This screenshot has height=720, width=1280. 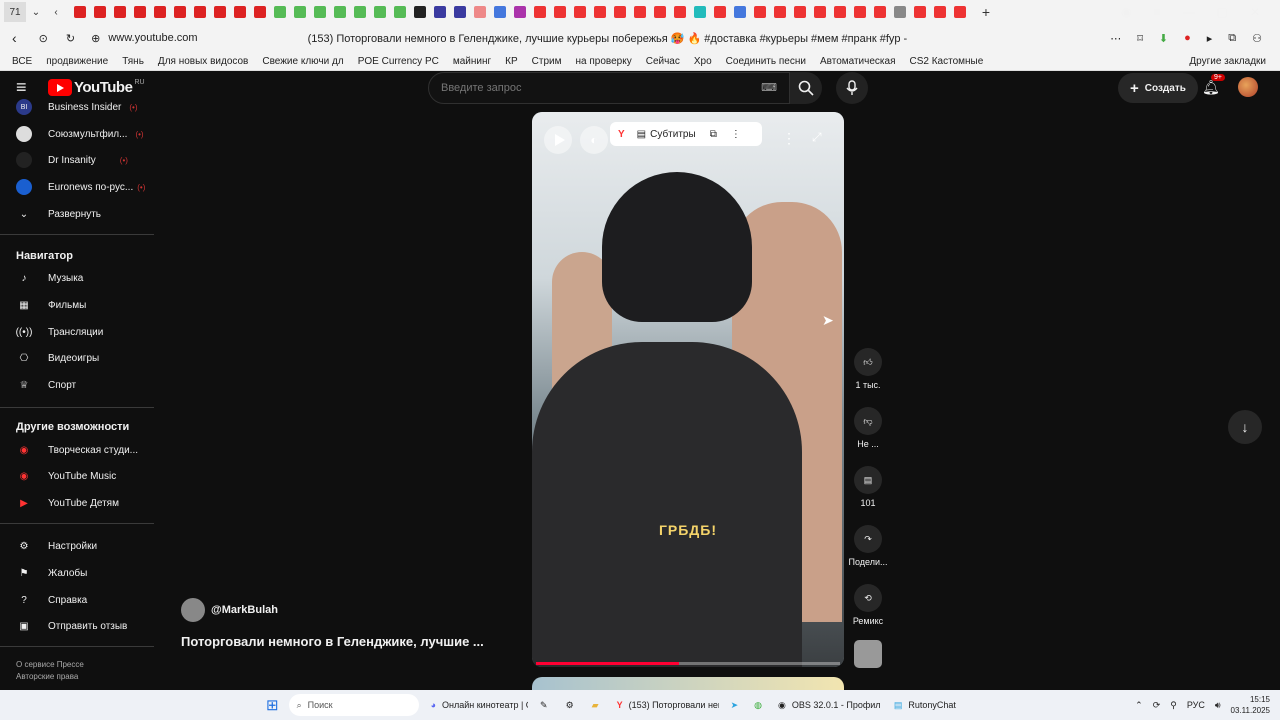 What do you see at coordinates (558, 140) in the screenshot?
I see `play-button` at bounding box center [558, 140].